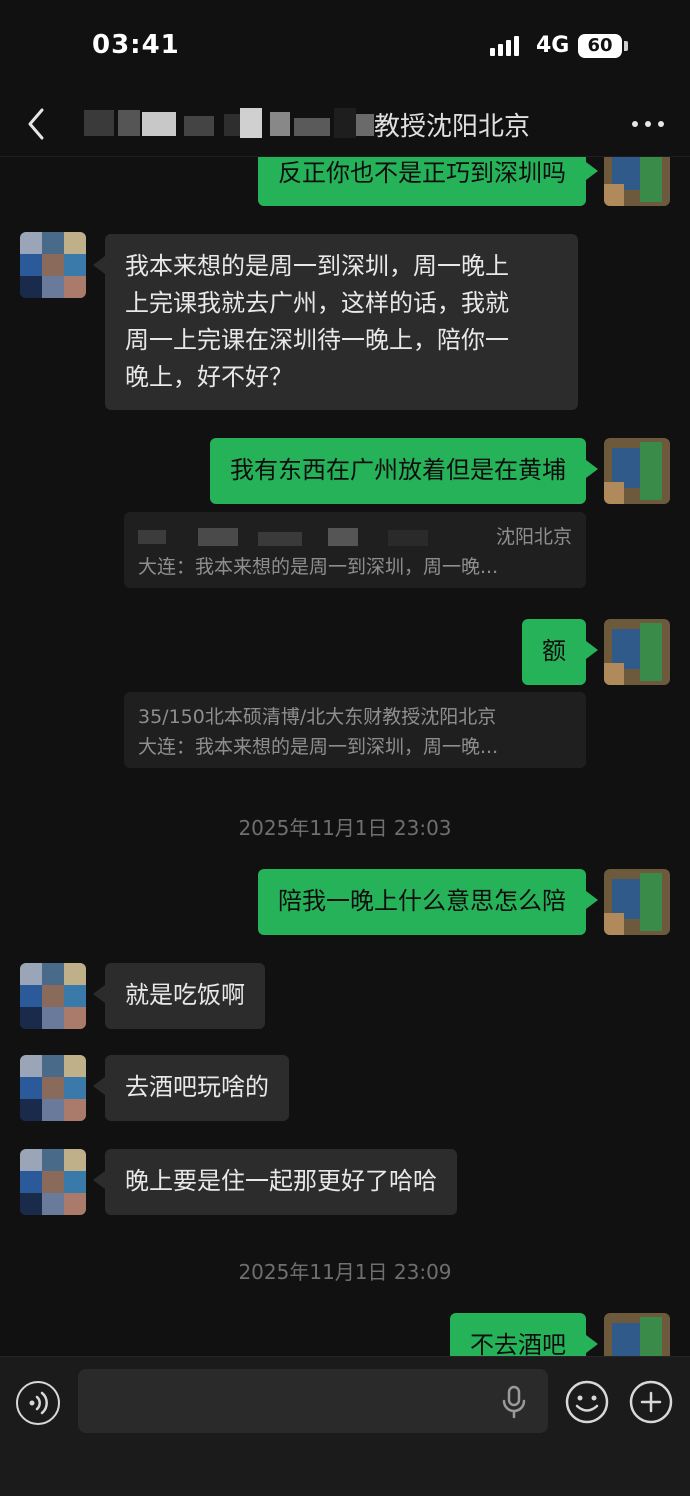 This screenshot has height=1496, width=690. What do you see at coordinates (514, 1402) in the screenshot?
I see `microphone-icon` at bounding box center [514, 1402].